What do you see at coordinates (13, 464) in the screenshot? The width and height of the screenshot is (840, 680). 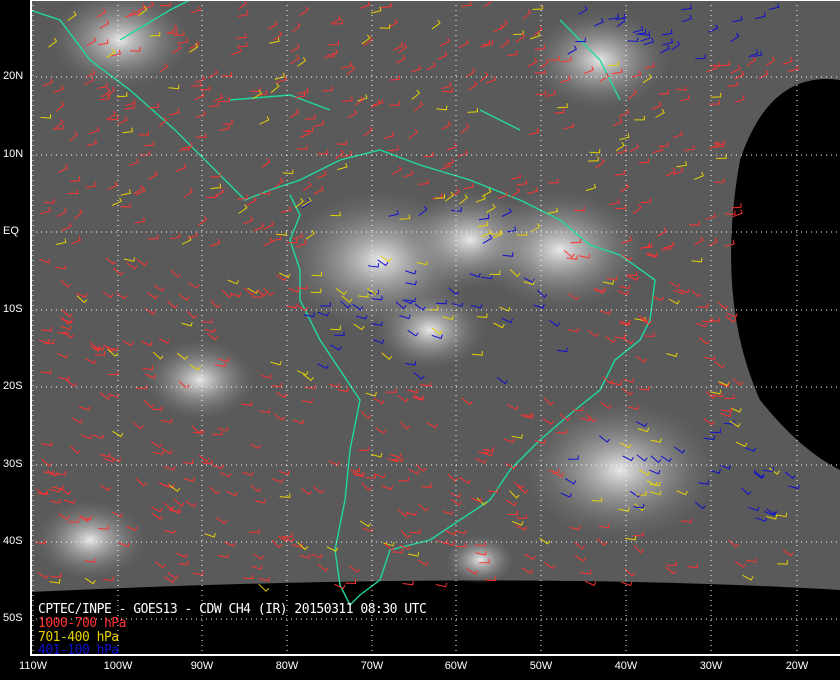 I see `latitude-label: 30S` at bounding box center [13, 464].